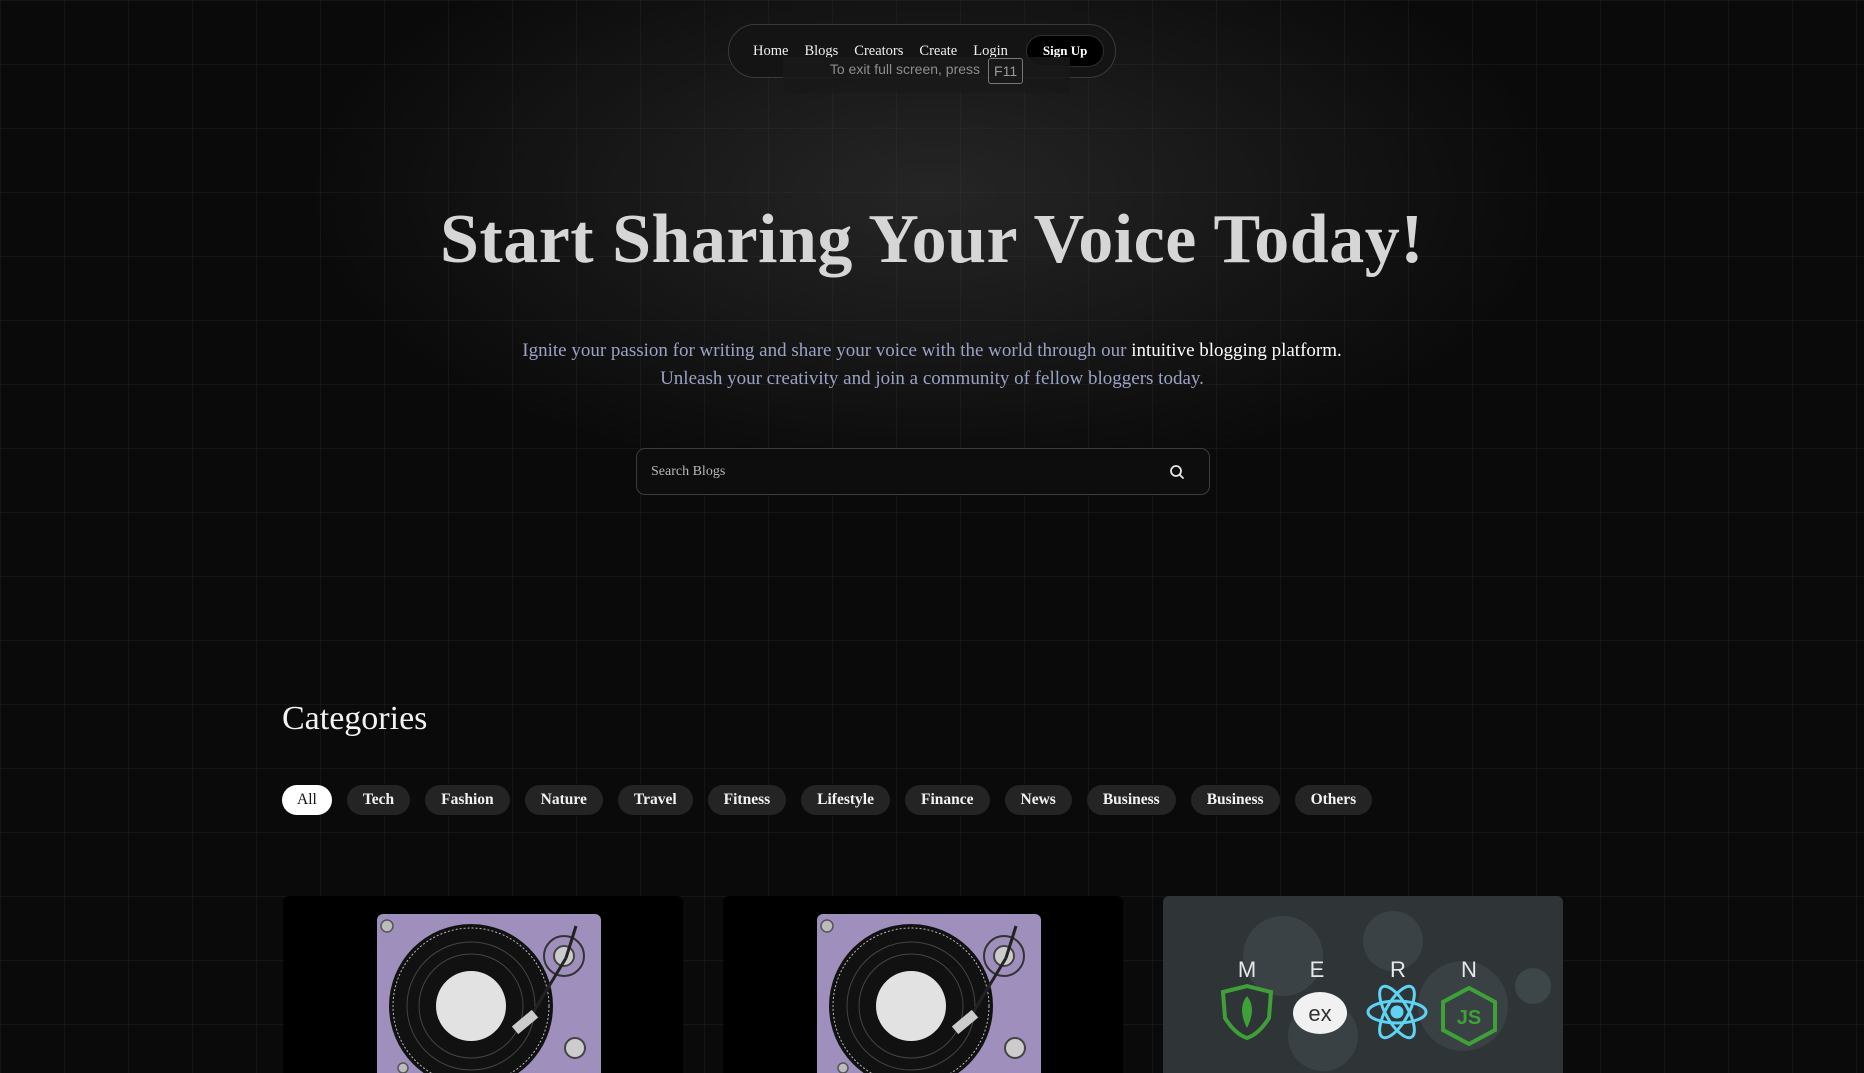  I want to click on search-icon, so click(1177, 472).